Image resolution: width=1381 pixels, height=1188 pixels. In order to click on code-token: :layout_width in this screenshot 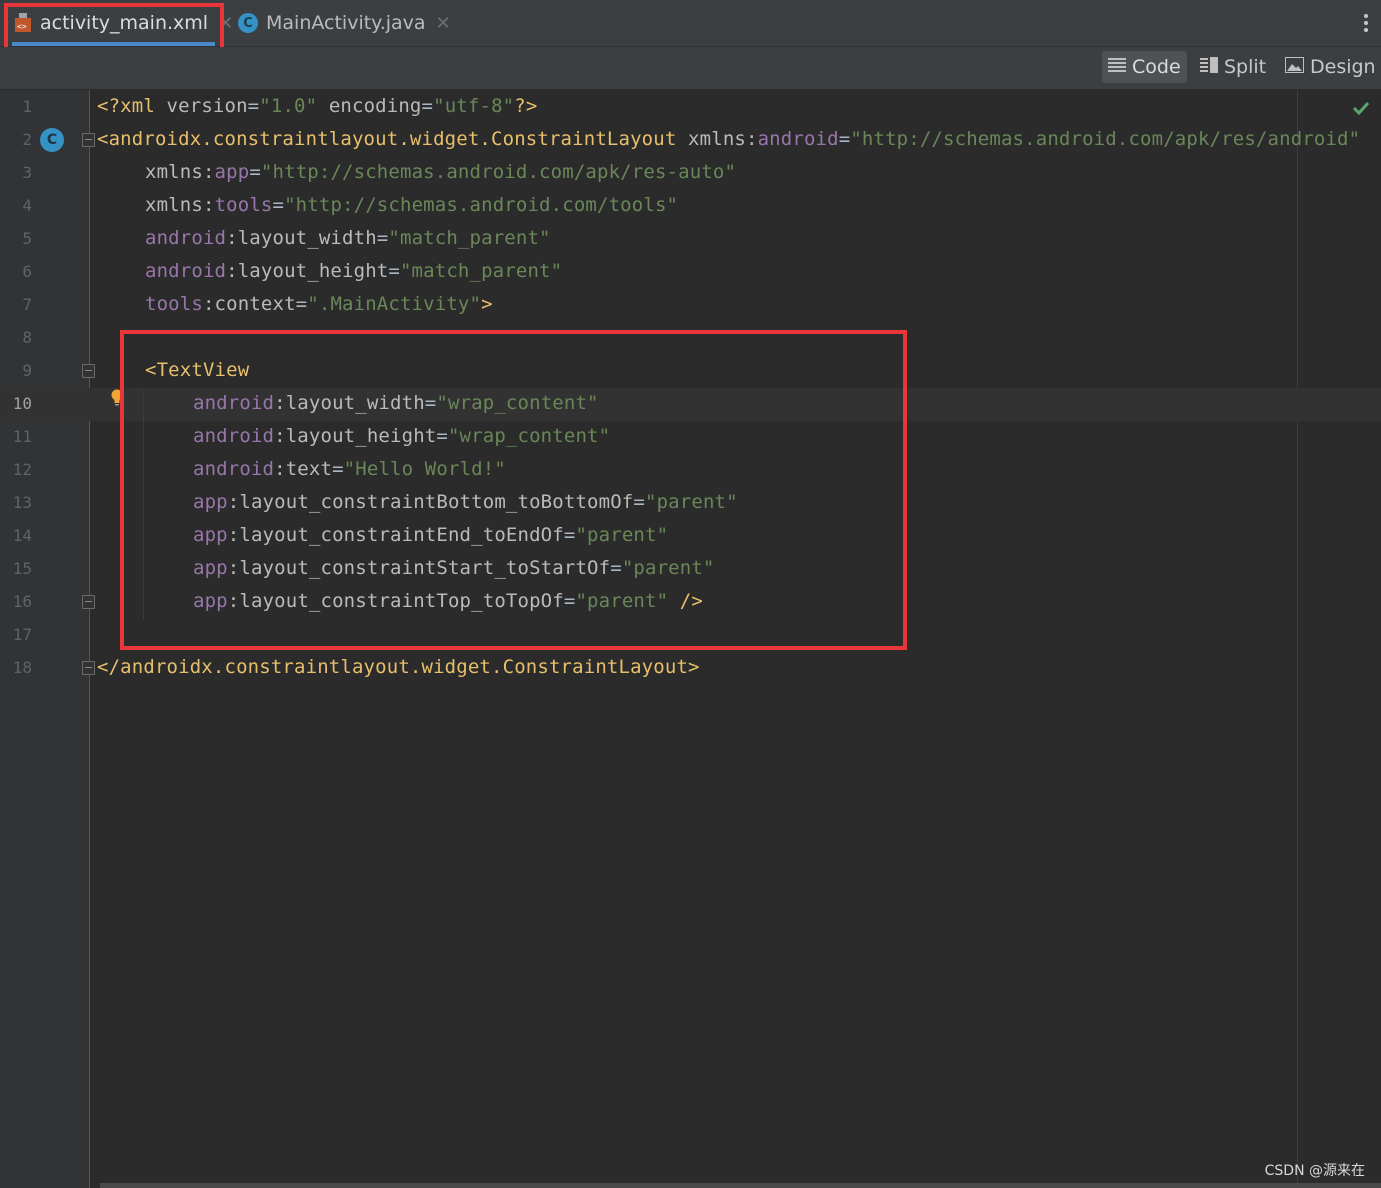, I will do `click(349, 403)`.